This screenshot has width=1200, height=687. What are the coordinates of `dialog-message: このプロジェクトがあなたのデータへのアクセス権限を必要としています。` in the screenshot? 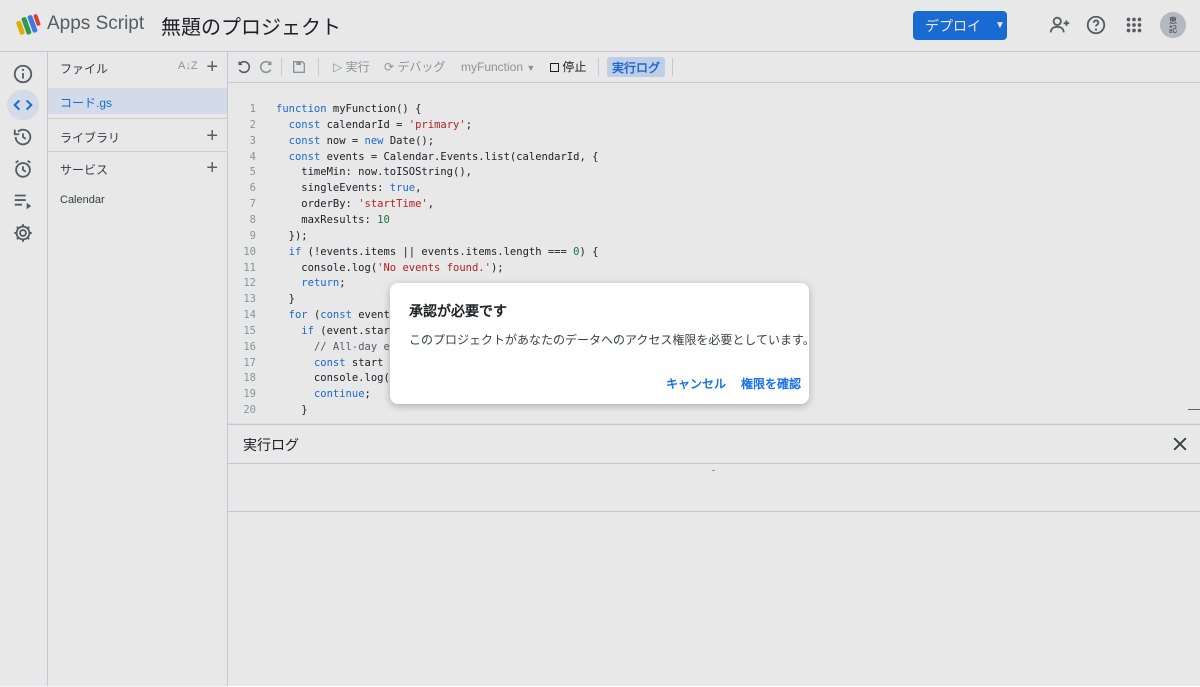 It's located at (612, 340).